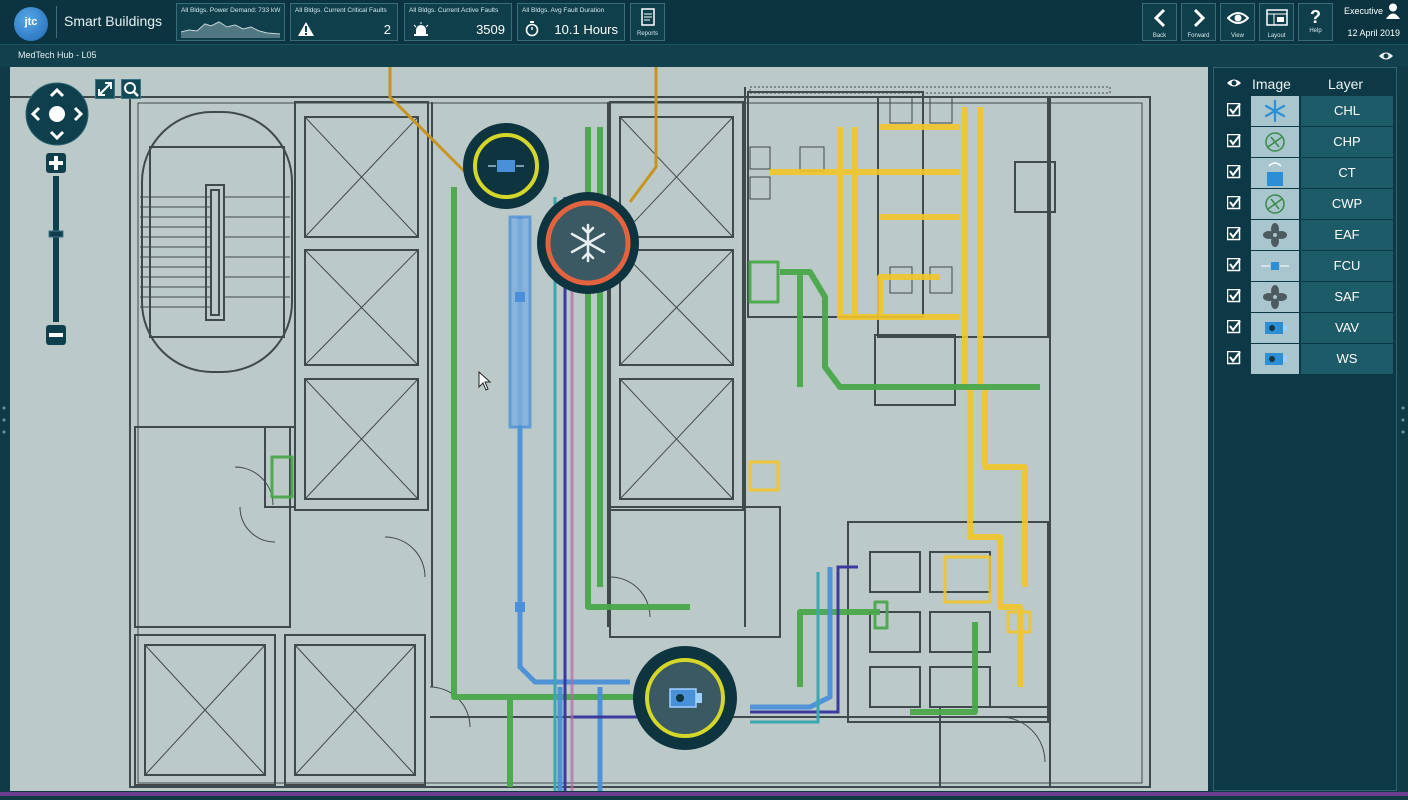 The width and height of the screenshot is (1408, 800). I want to click on back-button: Back, so click(1159, 22).